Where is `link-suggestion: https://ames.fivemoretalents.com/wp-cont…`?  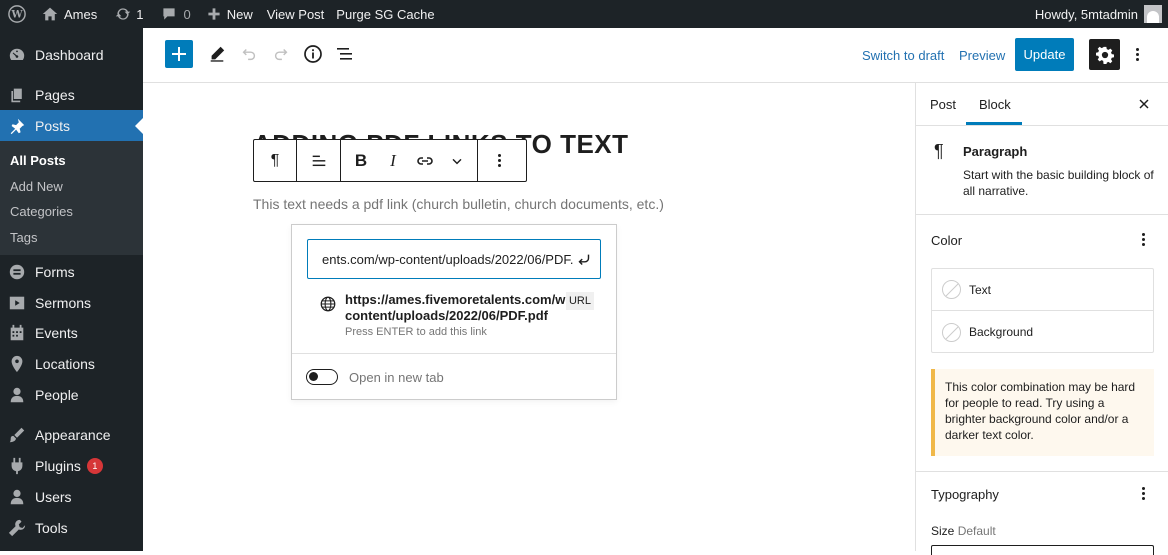
link-suggestion: https://ames.fivemoretalents.com/wp-cont… is located at coordinates (454, 316).